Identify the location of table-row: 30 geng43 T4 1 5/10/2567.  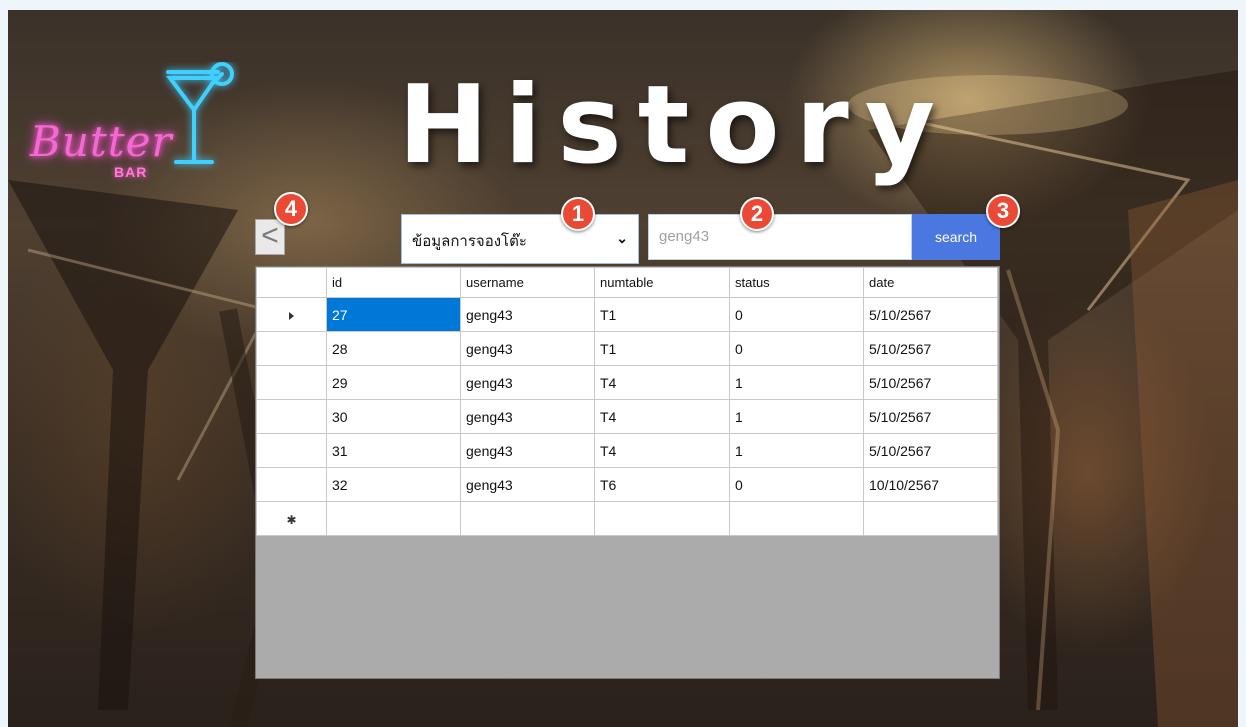
(627, 416).